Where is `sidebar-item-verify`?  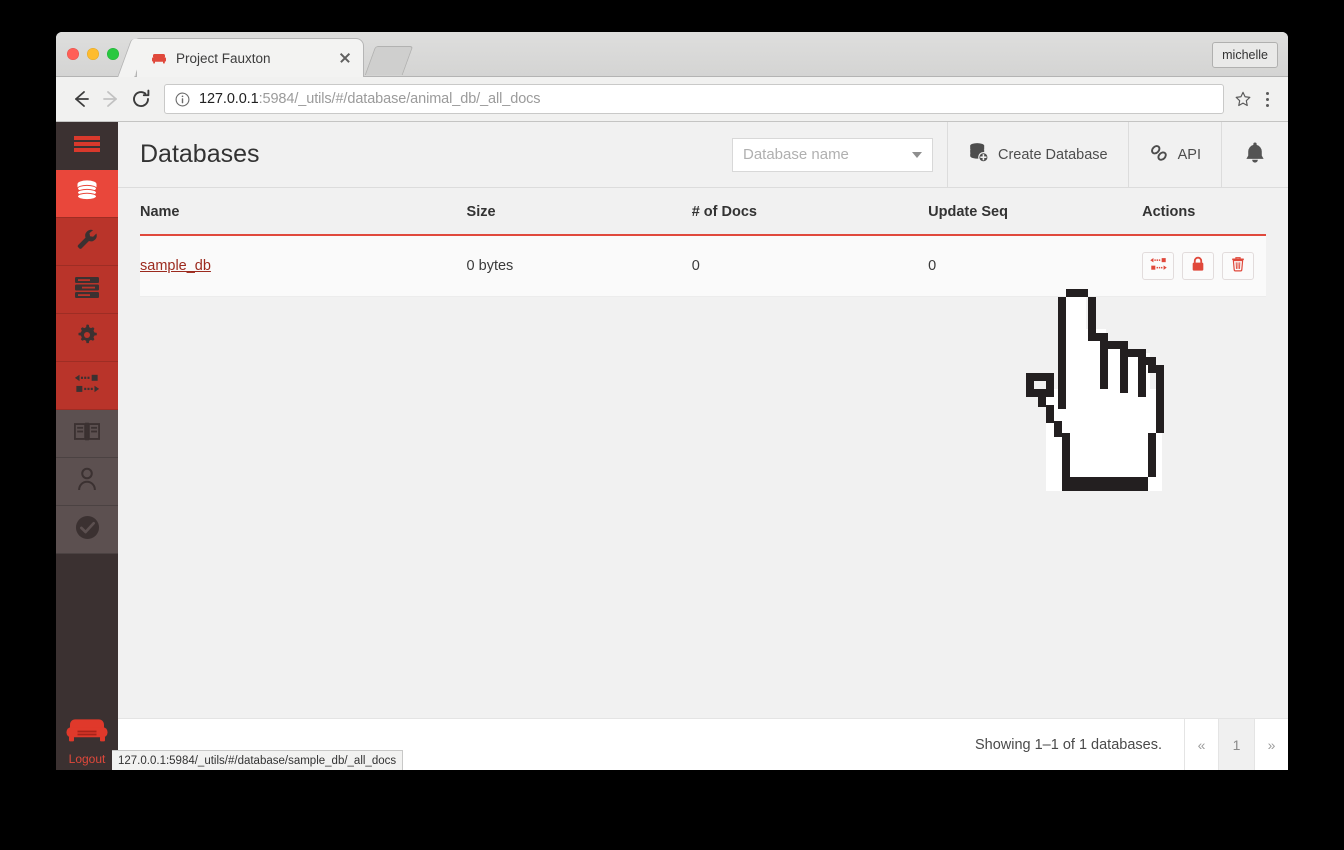 sidebar-item-verify is located at coordinates (87, 530).